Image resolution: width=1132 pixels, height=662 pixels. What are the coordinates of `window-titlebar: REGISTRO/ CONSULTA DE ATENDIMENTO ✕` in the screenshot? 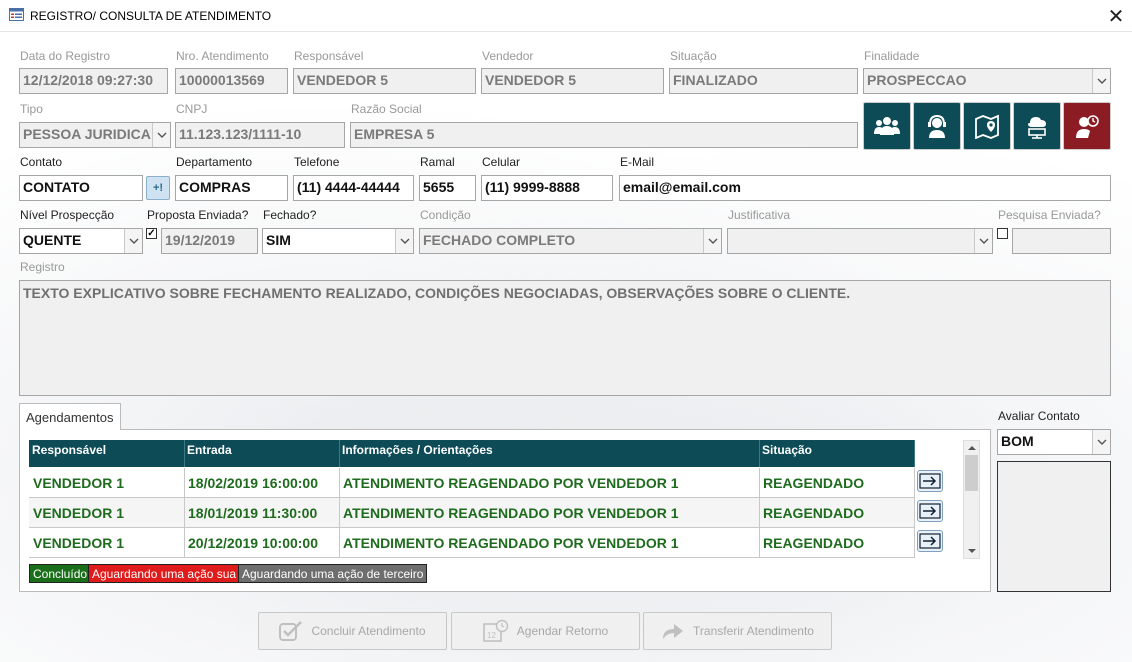 It's located at (566, 16).